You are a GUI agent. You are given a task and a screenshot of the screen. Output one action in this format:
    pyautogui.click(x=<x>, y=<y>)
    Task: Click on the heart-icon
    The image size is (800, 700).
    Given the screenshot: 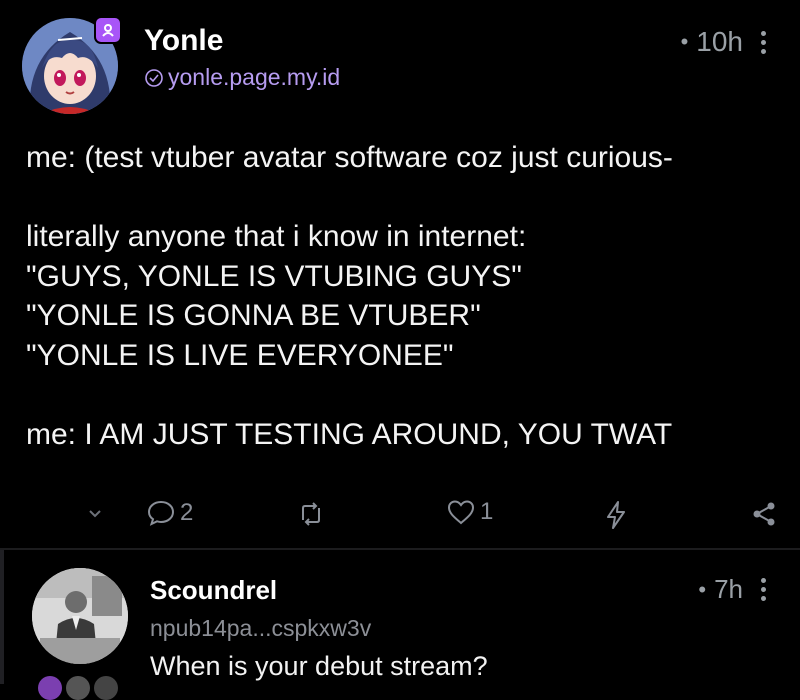 What is the action you would take?
    pyautogui.click(x=461, y=512)
    